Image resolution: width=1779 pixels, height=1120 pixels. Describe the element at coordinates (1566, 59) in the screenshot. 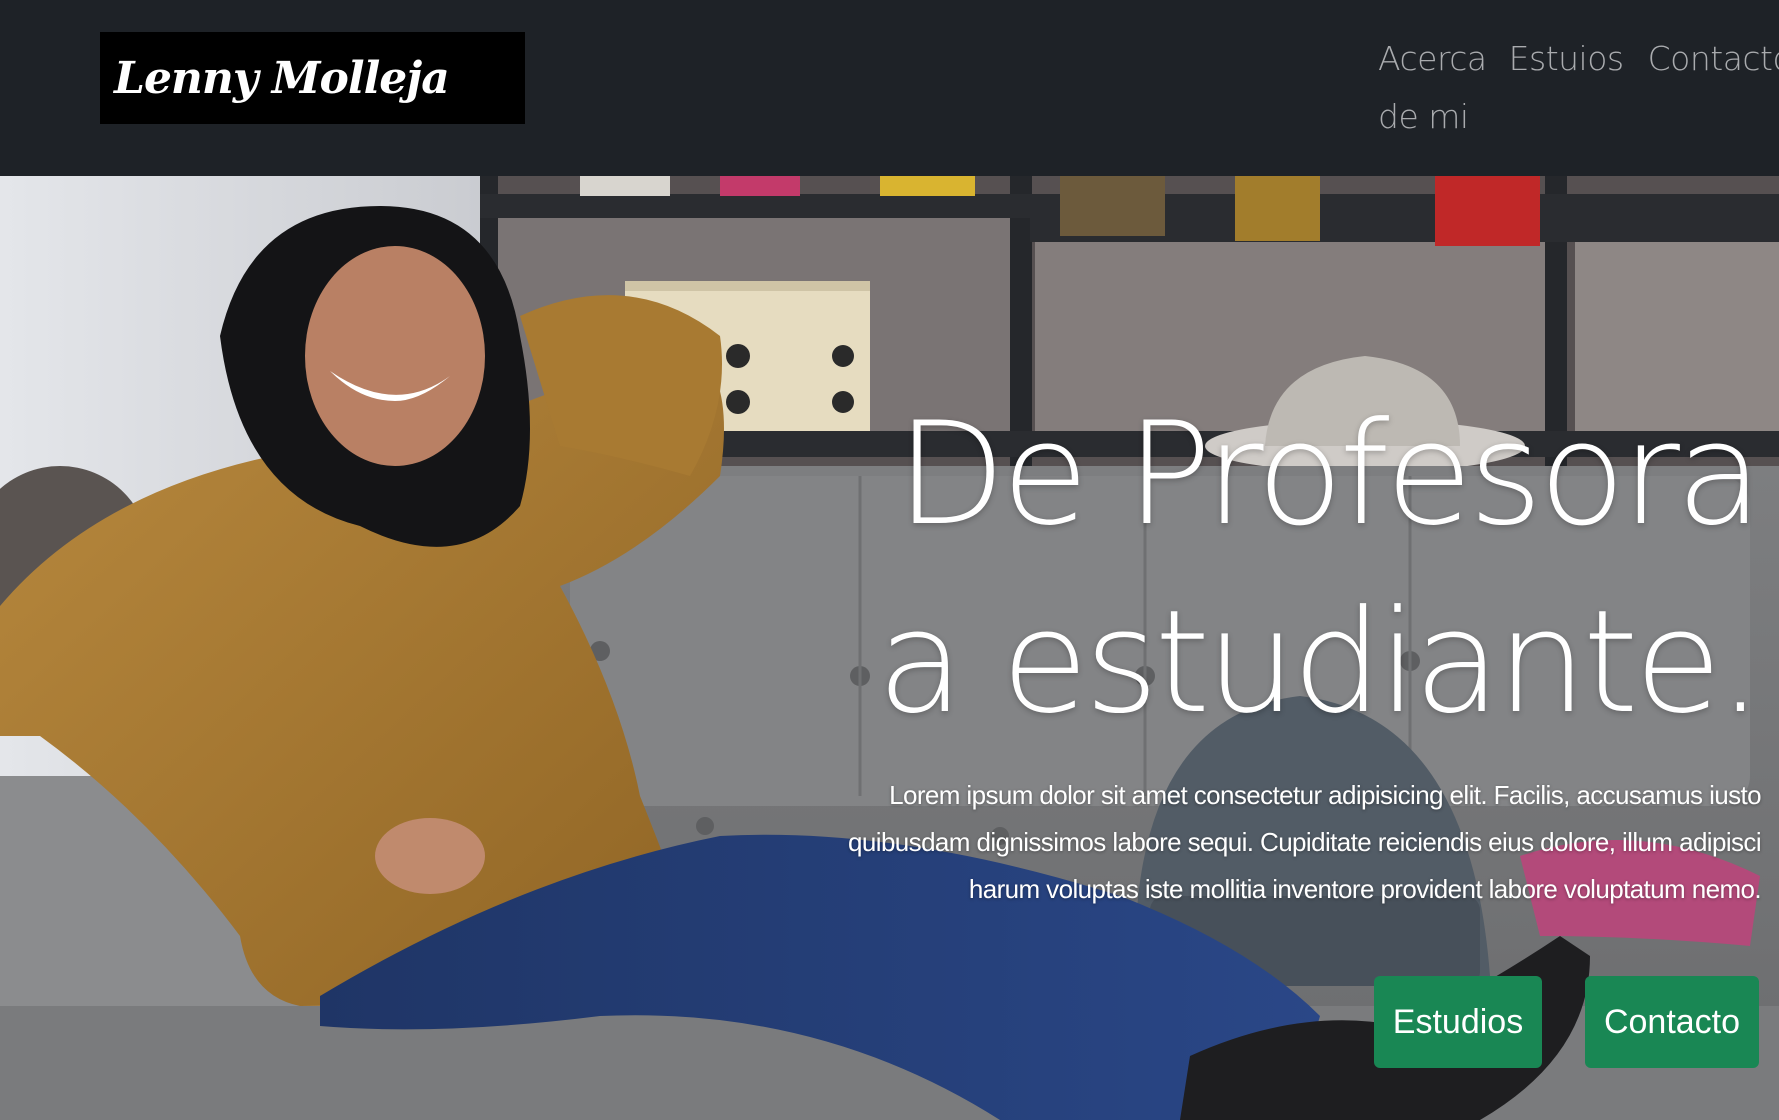

I see `nav-link-studies: Estuios` at that location.